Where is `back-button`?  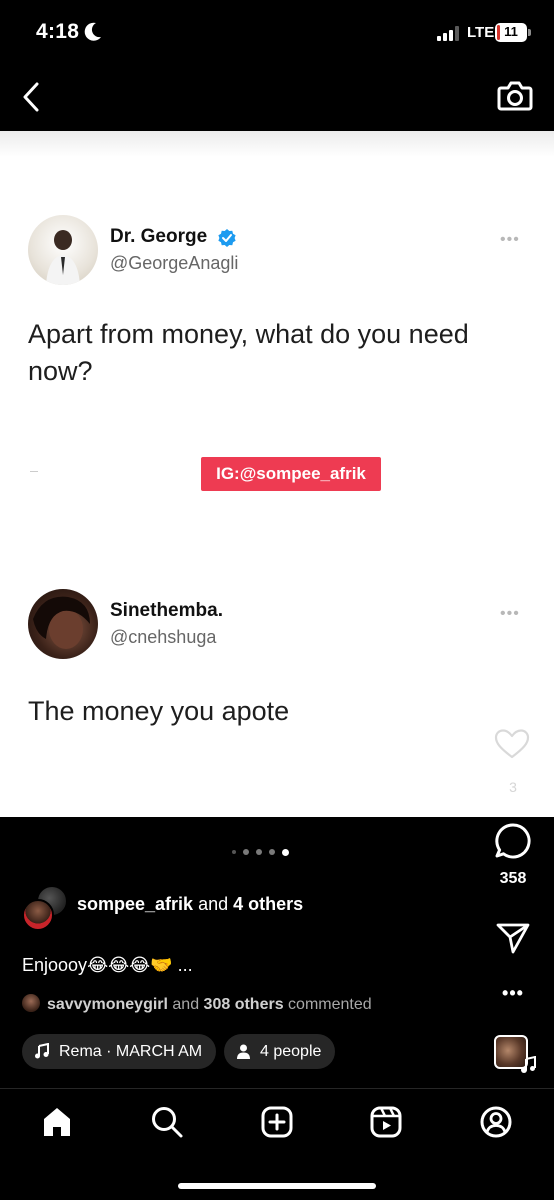
back-button is located at coordinates (32, 97).